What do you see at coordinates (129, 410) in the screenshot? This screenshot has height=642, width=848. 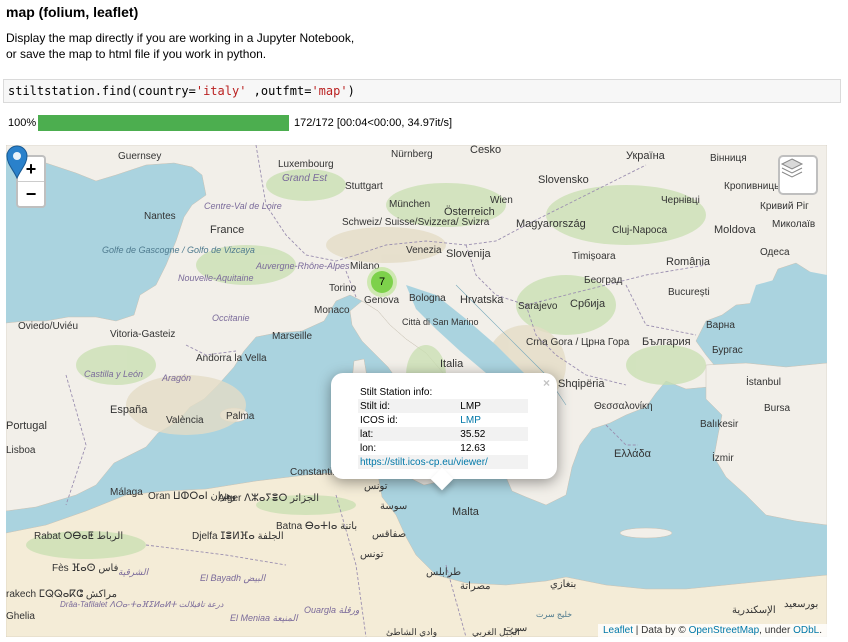 I see `map-label: España` at bounding box center [129, 410].